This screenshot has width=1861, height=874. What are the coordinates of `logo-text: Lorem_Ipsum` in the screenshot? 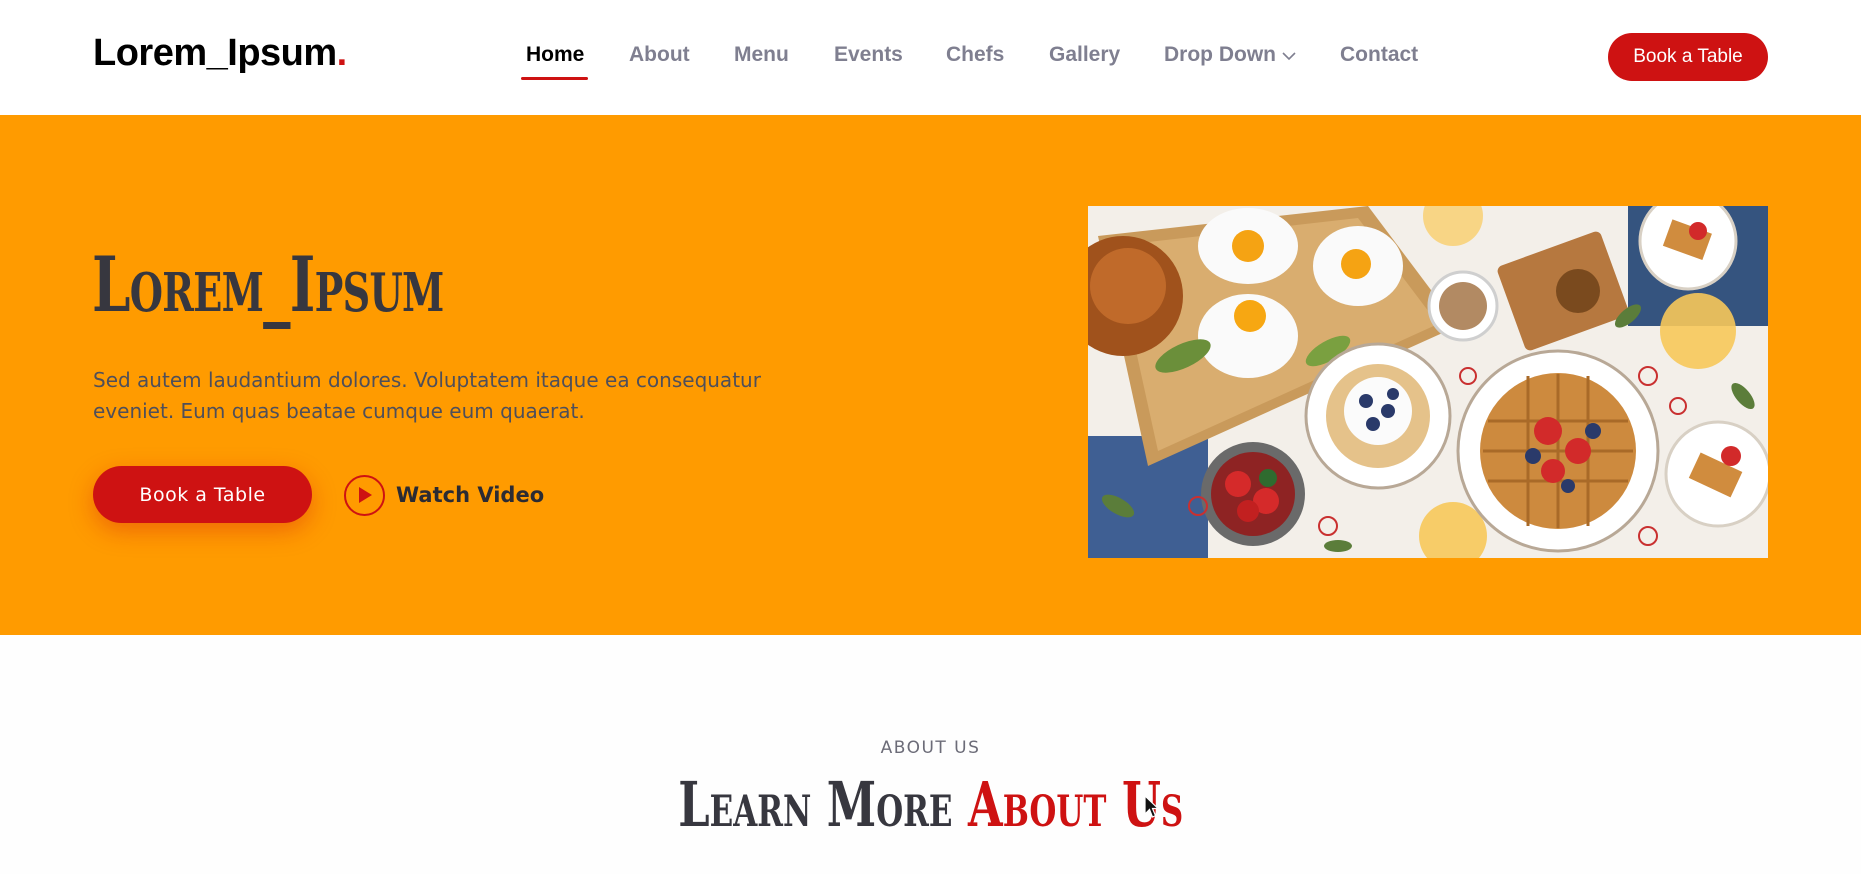 It's located at (215, 53).